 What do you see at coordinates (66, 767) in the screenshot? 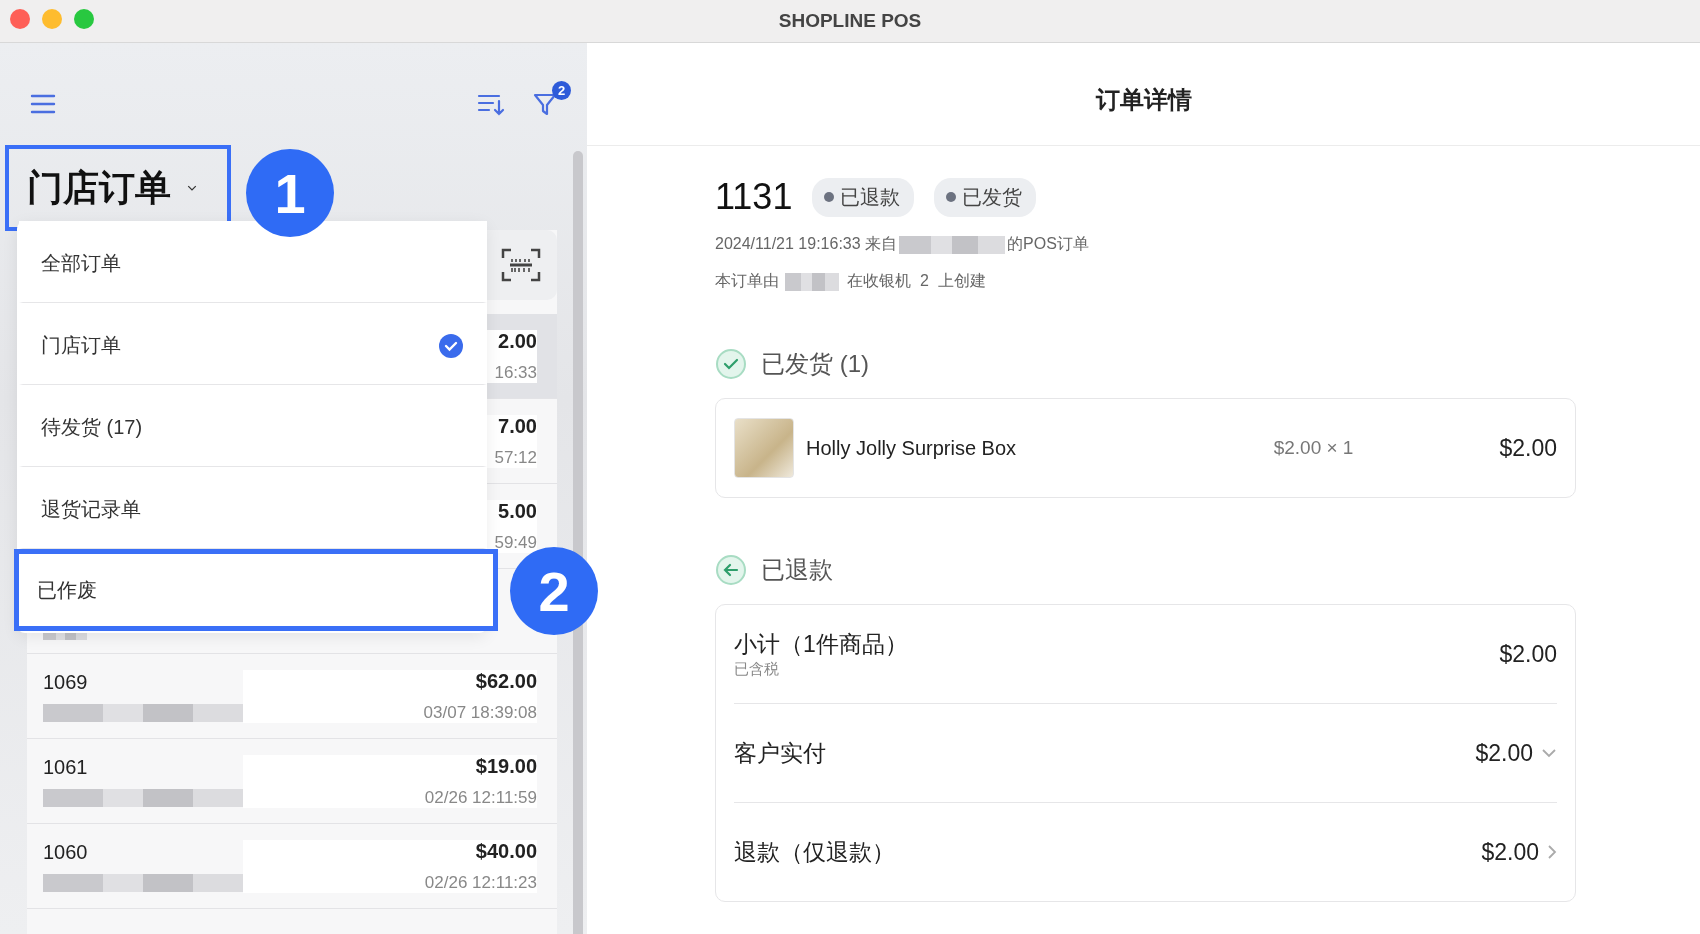
I see `order-number: 1061` at bounding box center [66, 767].